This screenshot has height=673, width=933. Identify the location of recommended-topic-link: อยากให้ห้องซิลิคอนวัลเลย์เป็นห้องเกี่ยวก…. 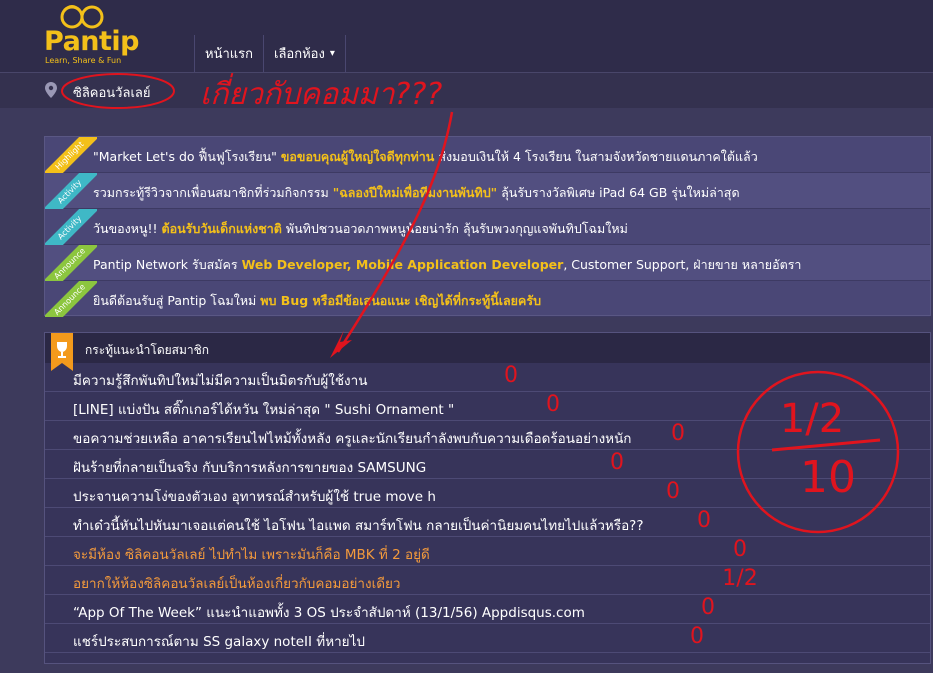
(236, 583).